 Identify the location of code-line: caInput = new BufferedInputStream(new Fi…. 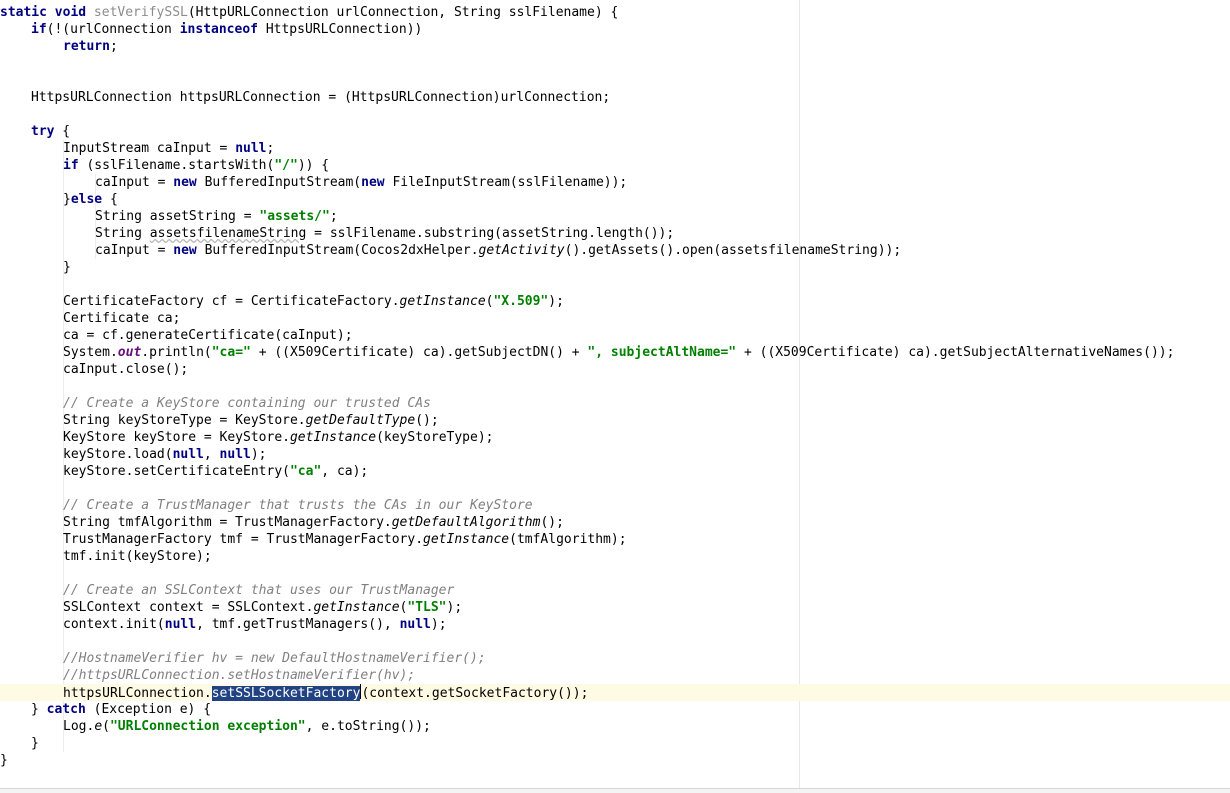
(615, 182).